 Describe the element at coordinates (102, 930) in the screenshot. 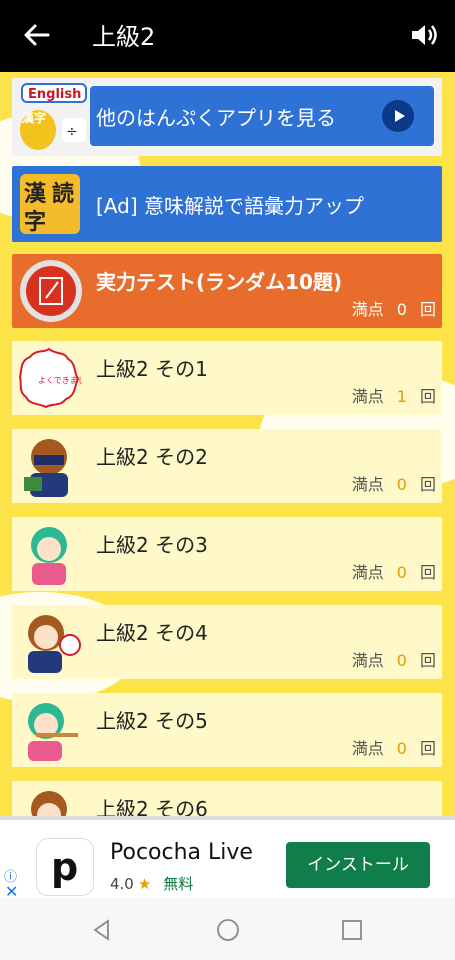

I see `nav-back-icon` at that location.